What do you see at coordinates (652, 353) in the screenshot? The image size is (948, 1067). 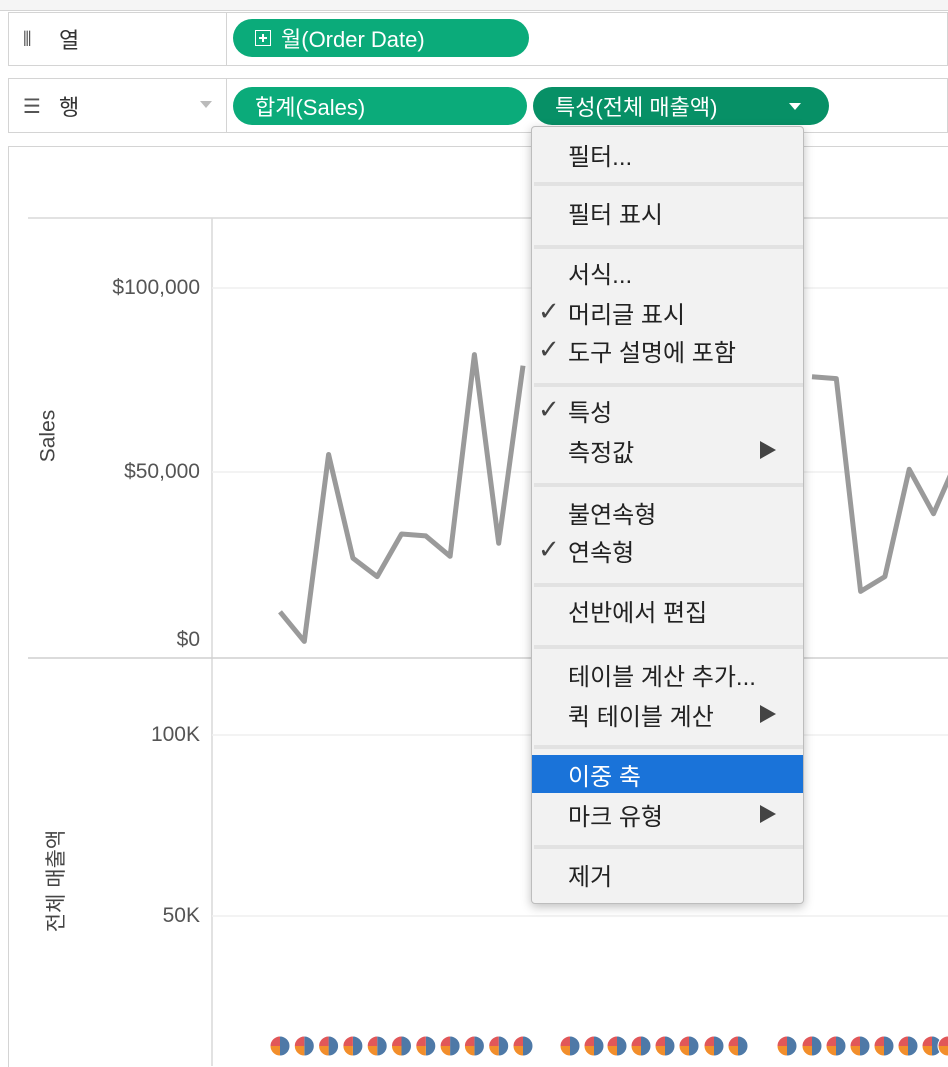 I see `menu-item-label: 도구 설명에 포함` at bounding box center [652, 353].